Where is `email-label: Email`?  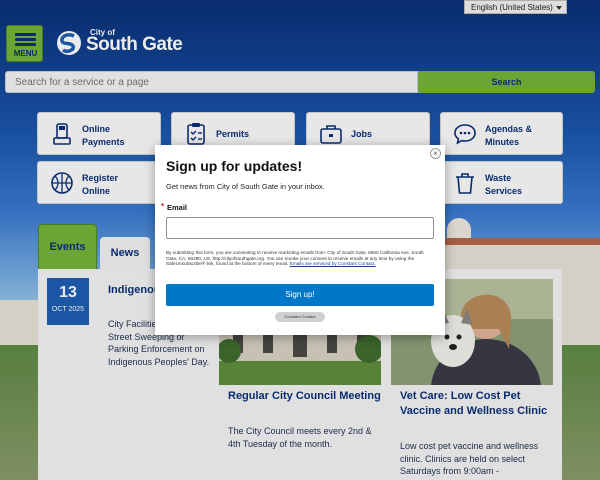 email-label: Email is located at coordinates (177, 207).